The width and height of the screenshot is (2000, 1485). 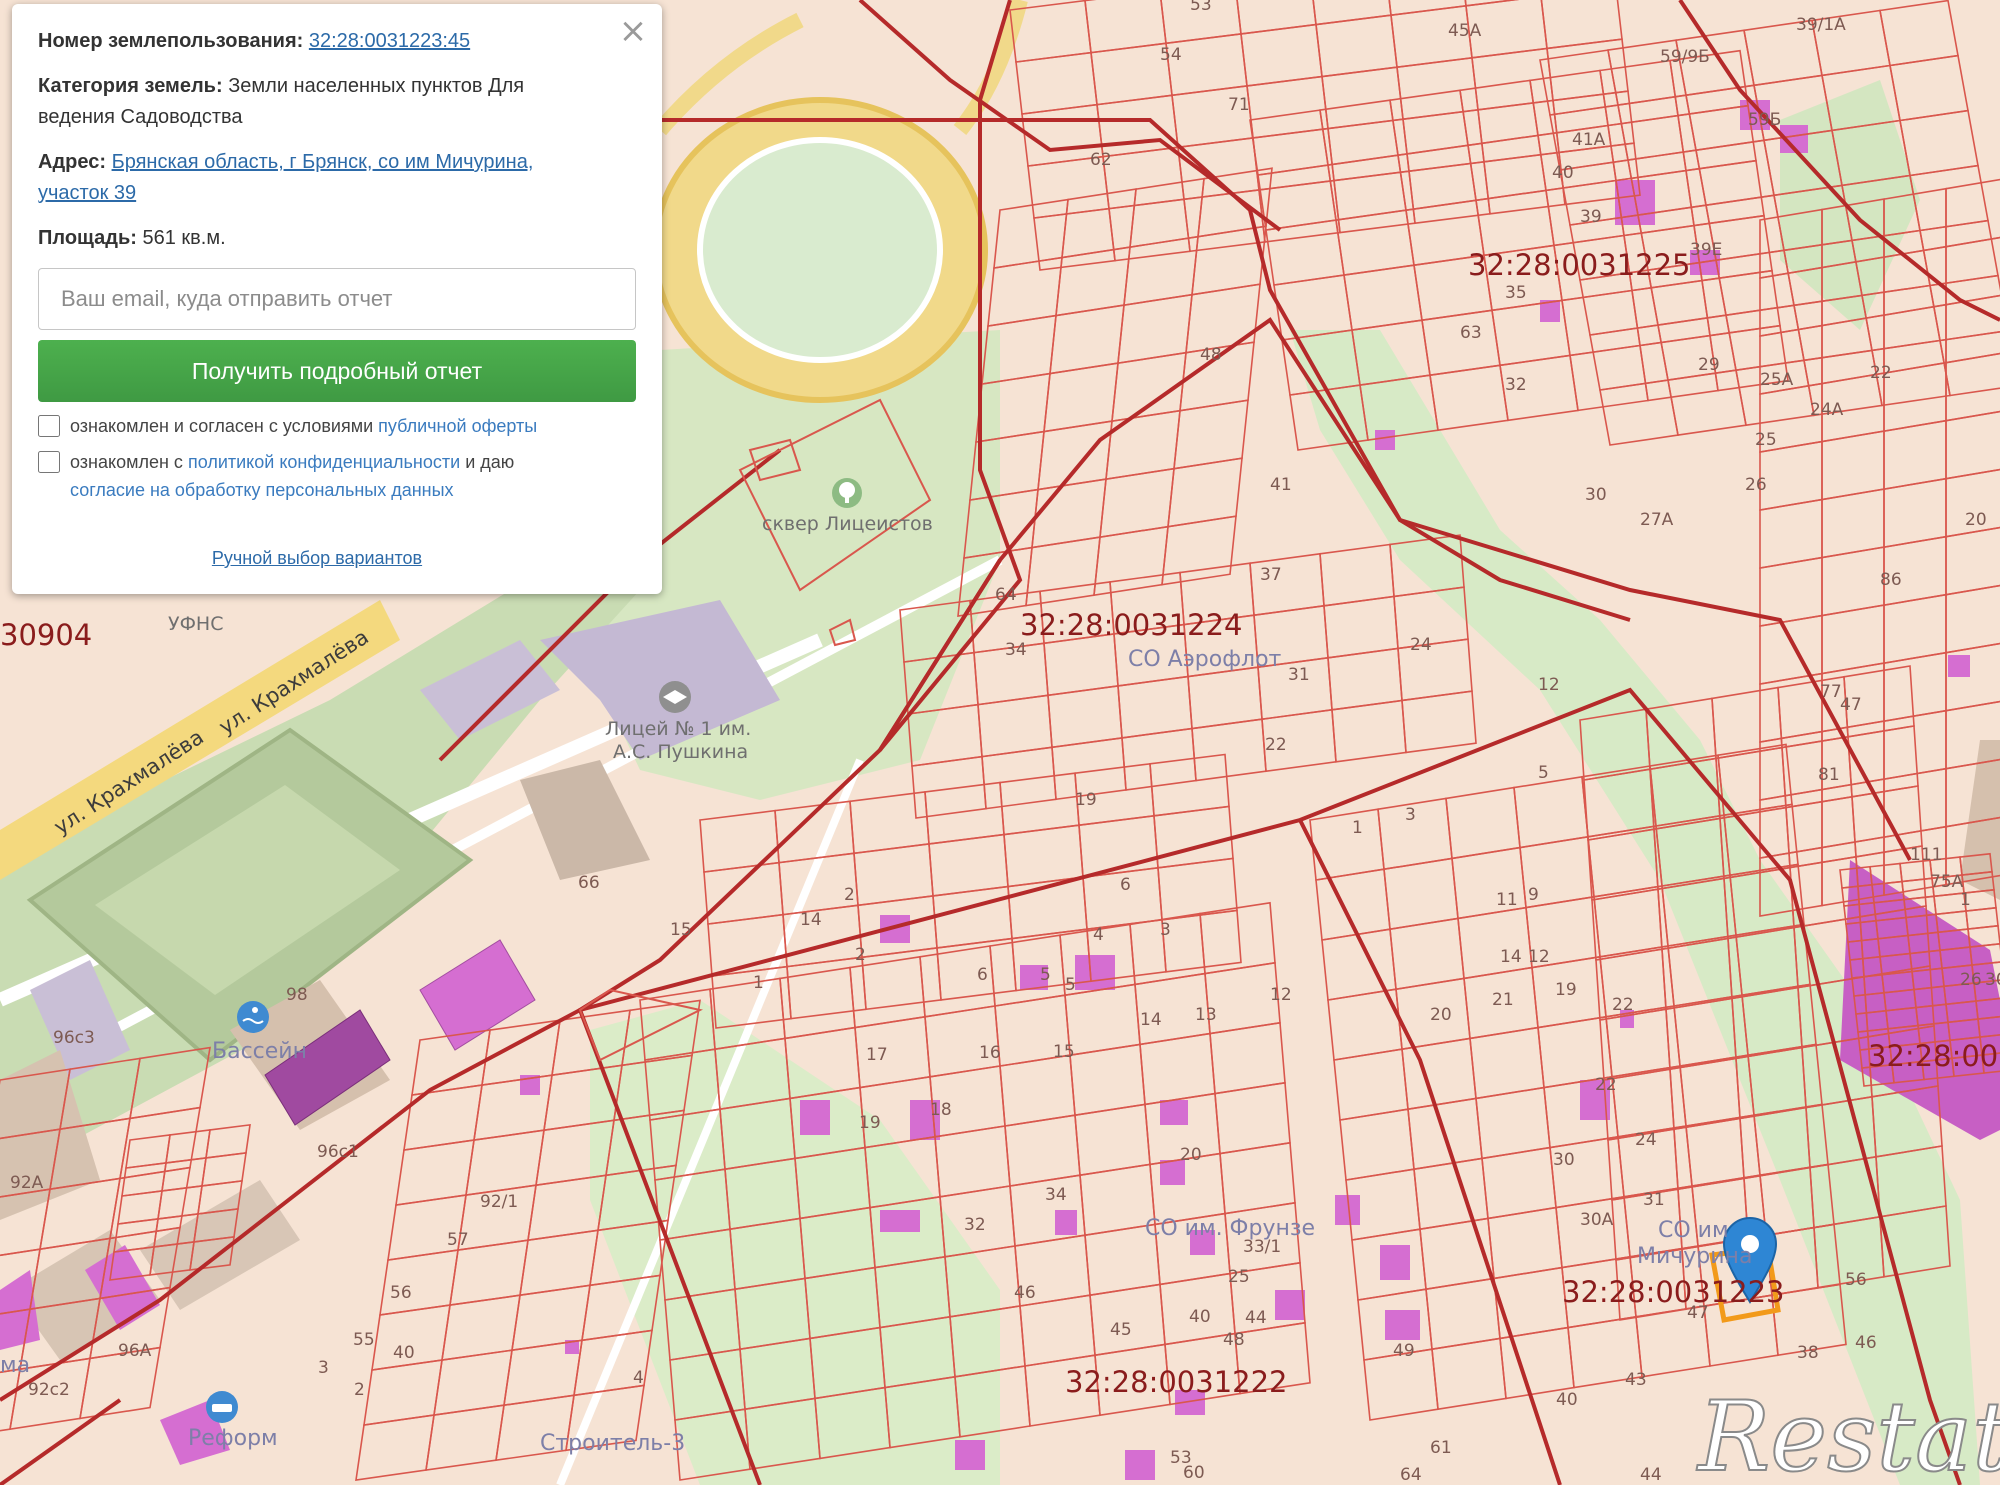 I want to click on quarter-label: 32:28:0031223, so click(x=1673, y=1292).